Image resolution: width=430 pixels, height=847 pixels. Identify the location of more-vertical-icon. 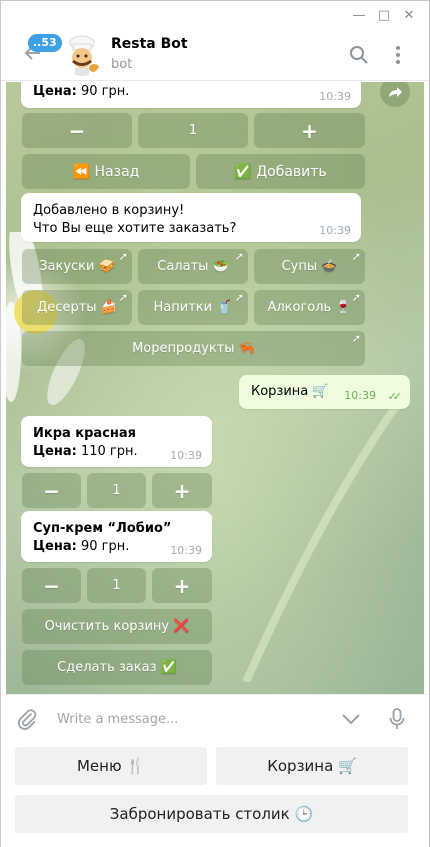
(398, 55).